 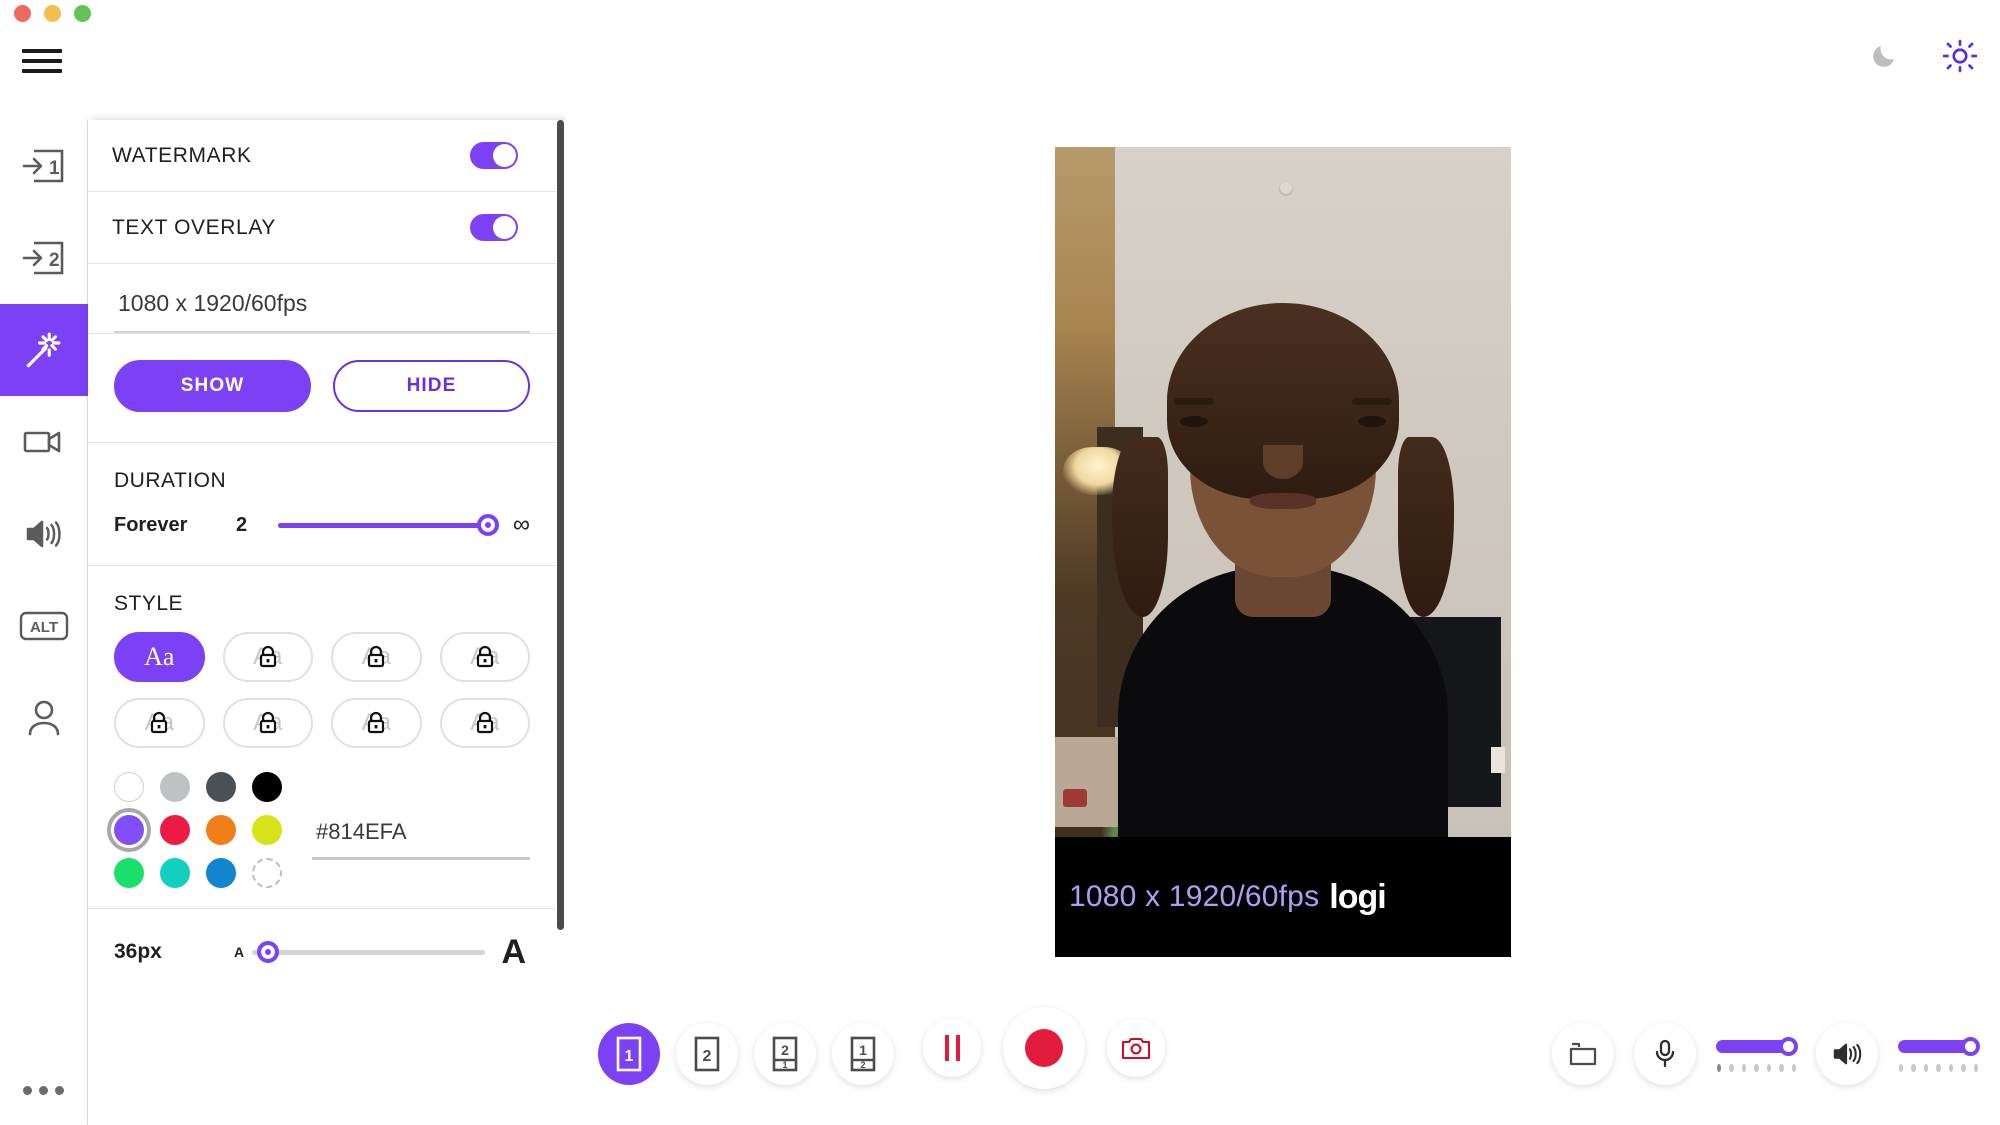 I want to click on sidebar-item-alt: ALT, so click(x=44, y=626).